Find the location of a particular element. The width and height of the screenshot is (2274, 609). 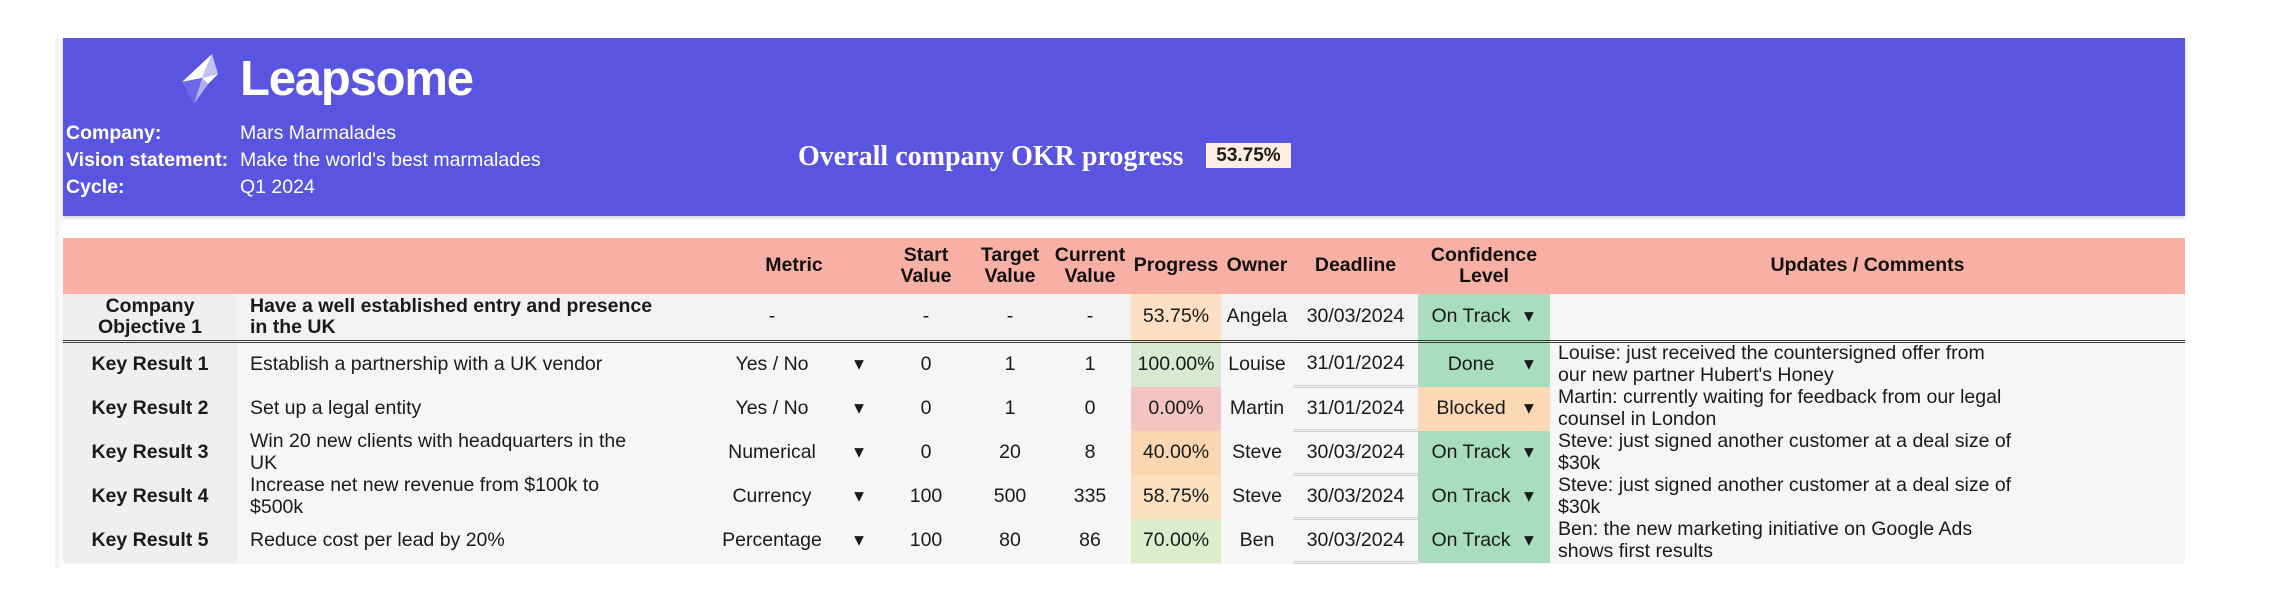

key-result-current-value: 1 is located at coordinates (1090, 364).